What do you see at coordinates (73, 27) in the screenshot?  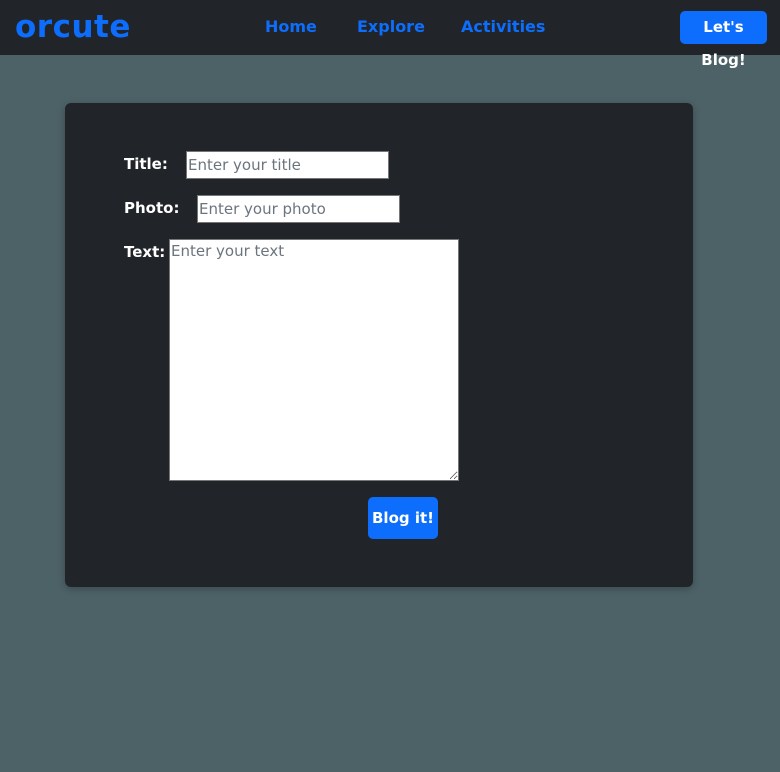 I see `brand-logo: orcute` at bounding box center [73, 27].